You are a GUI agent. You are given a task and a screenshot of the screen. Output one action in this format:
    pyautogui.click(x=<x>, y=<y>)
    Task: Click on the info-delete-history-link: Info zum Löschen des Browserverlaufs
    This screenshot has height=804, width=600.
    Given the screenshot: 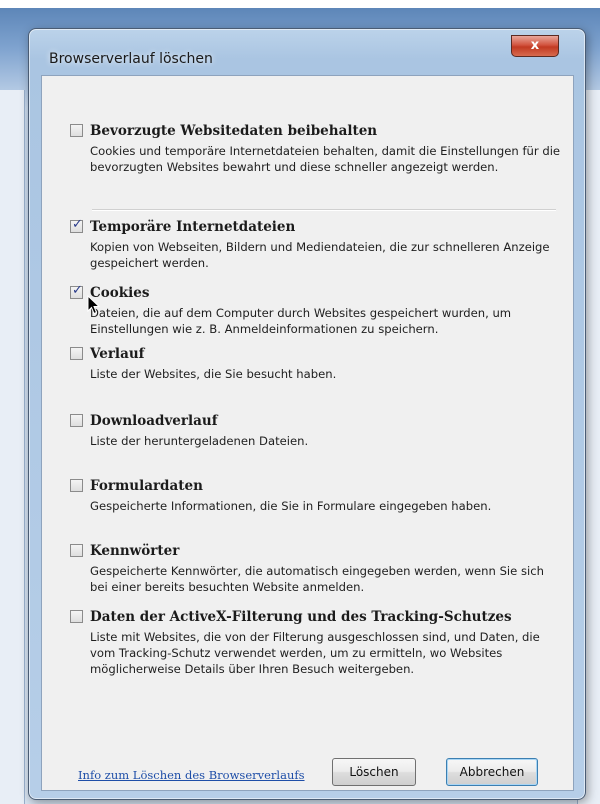 What is the action you would take?
    pyautogui.click(x=191, y=775)
    